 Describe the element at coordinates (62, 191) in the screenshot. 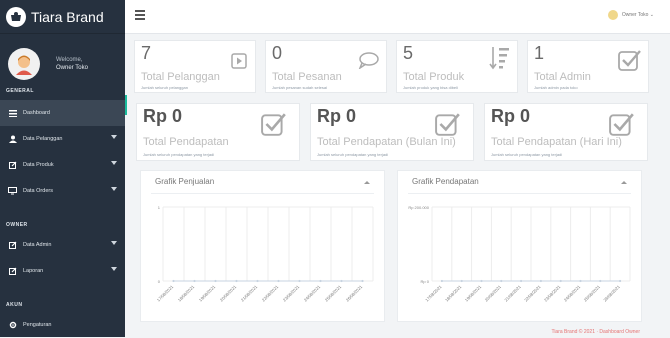

I see `sidebar-item-data-orders: Data Orders` at that location.